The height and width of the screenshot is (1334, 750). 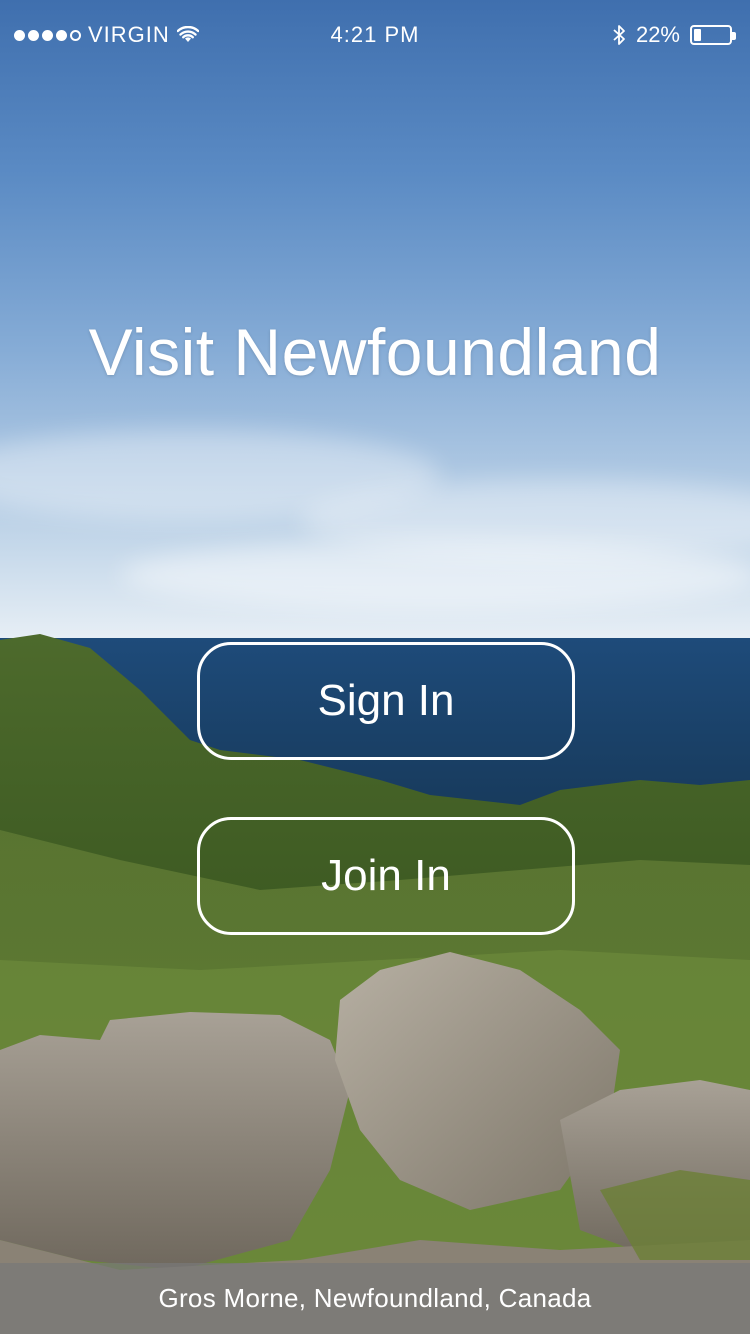 I want to click on sign-in-button: Sign In, so click(x=386, y=701).